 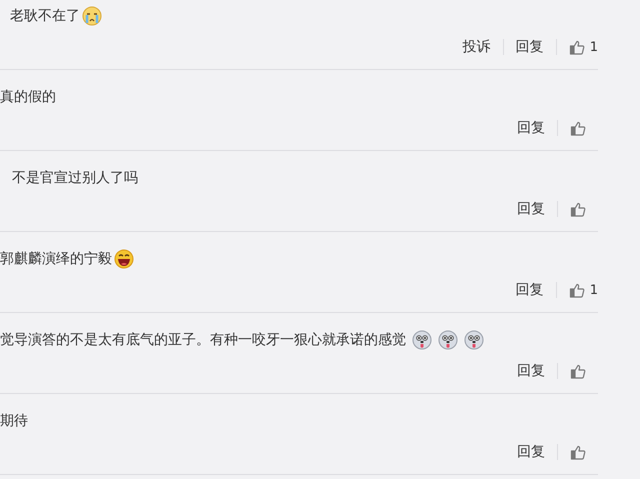 I want to click on comment-text: 觉导演答的不是太有底气的亚子。有种一咬牙一狠心就承诺的感觉, so click(x=203, y=340).